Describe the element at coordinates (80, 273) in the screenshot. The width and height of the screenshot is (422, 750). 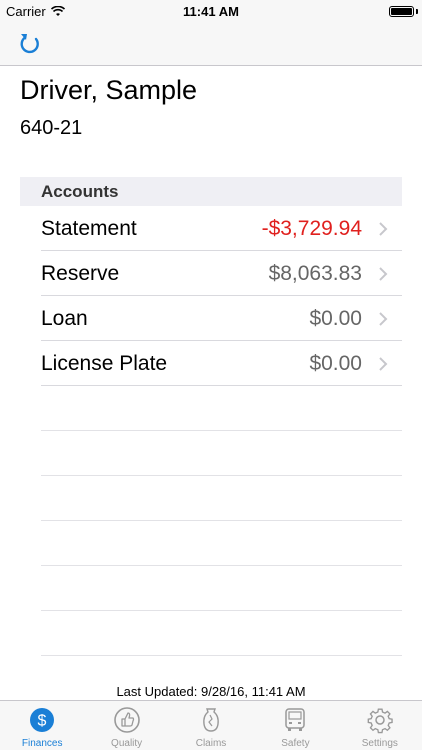
I see `account-label: Reserve` at that location.